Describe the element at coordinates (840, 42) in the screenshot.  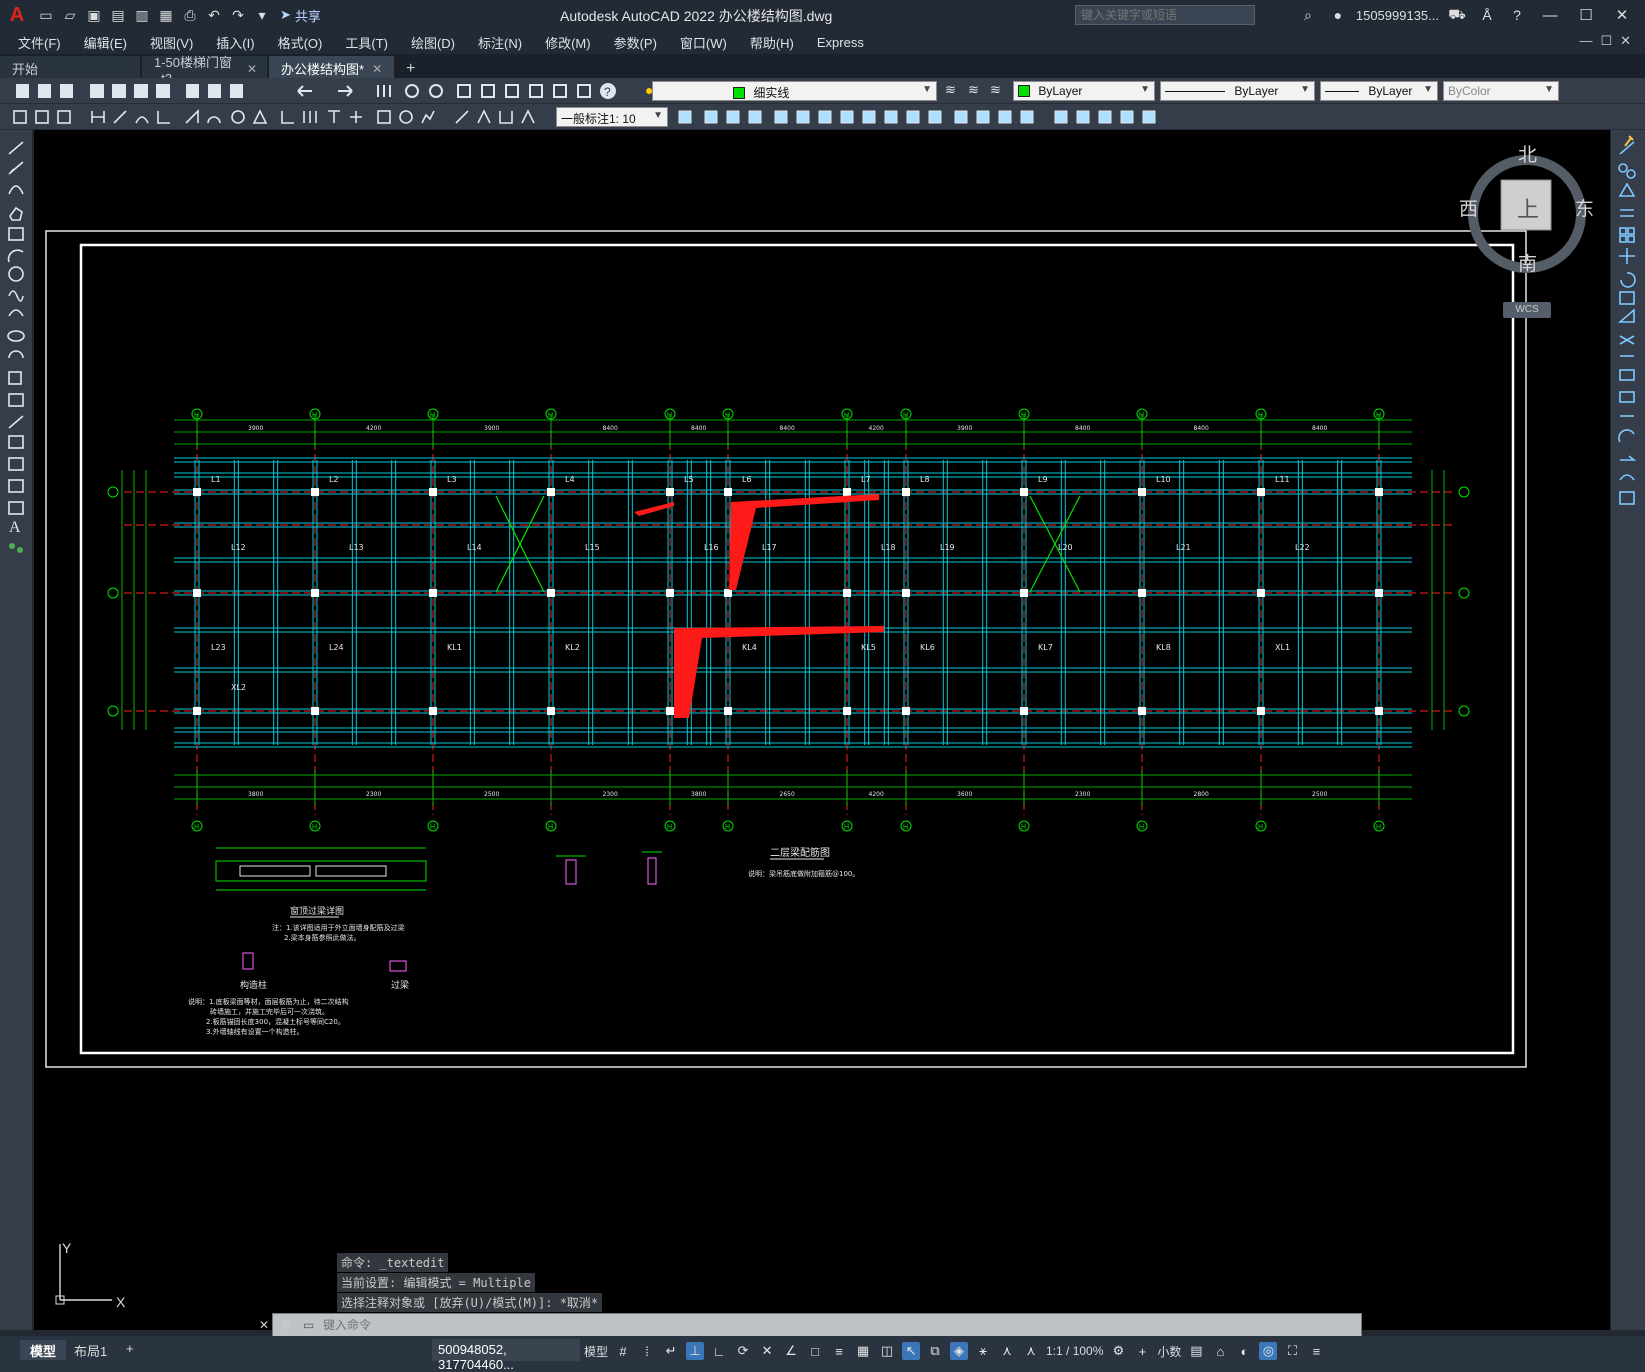
I see `menu-express: Express` at that location.